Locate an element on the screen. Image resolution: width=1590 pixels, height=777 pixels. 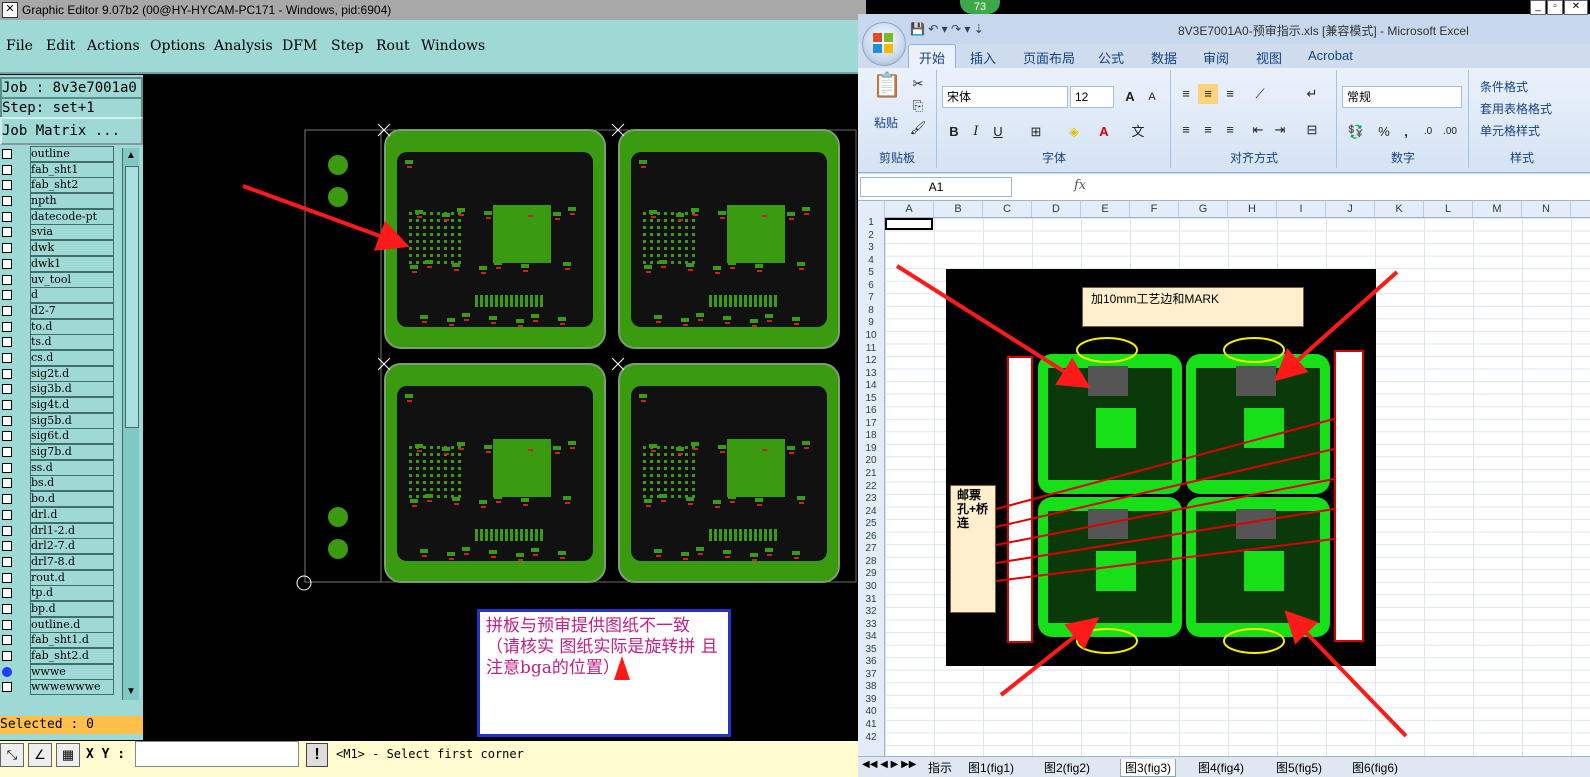
arrow-img-tr is located at coordinates (1336, 326).